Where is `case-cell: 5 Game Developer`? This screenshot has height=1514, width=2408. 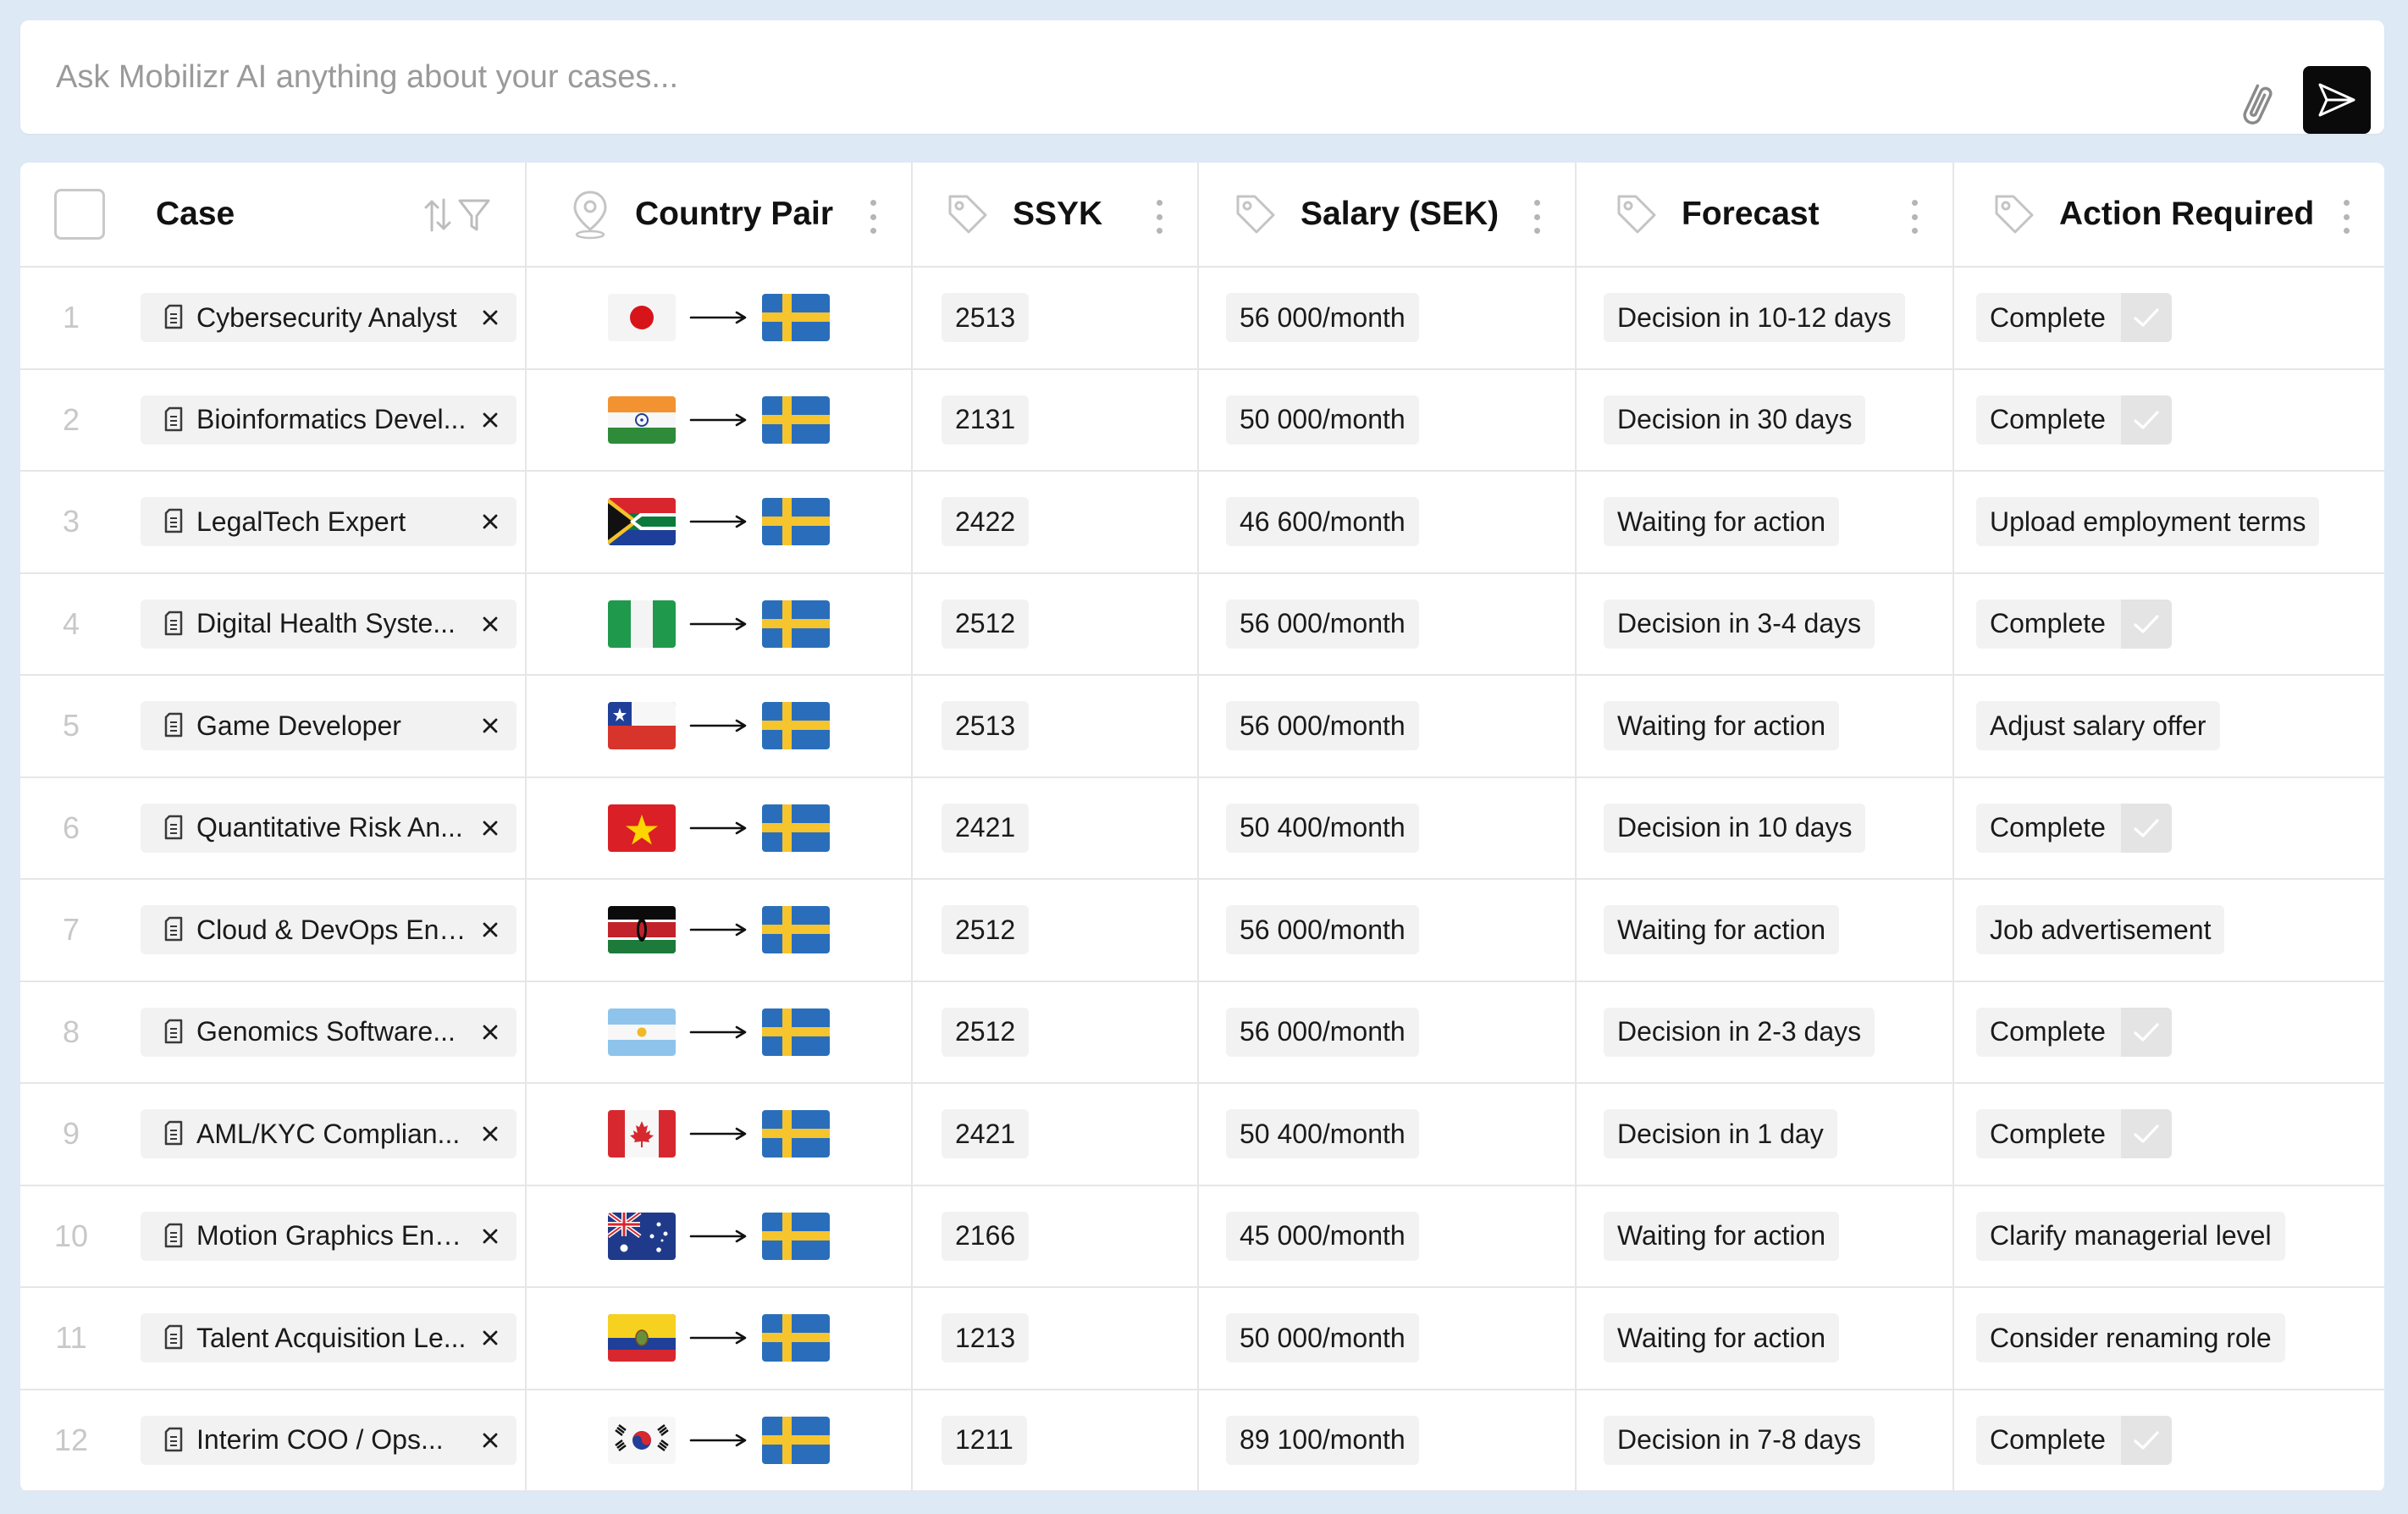
case-cell: 5 Game Developer is located at coordinates (273, 727).